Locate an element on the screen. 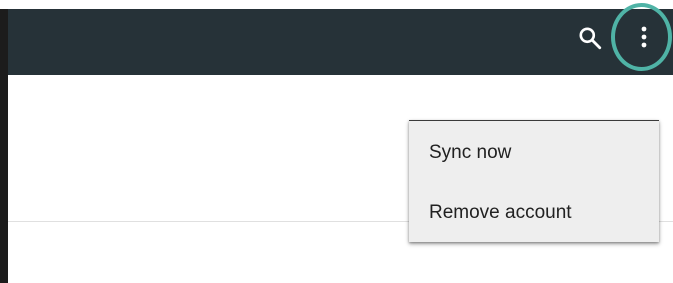 This screenshot has width=673, height=283. menu-item-sync-now: Sync now is located at coordinates (534, 153).